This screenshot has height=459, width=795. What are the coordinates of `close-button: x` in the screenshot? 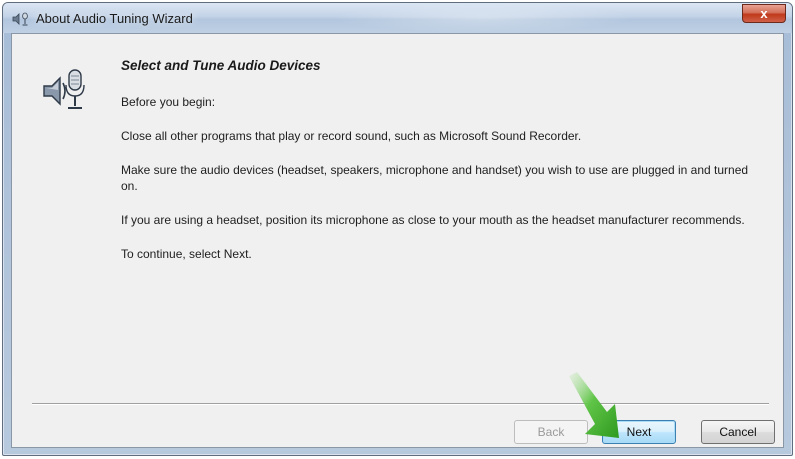 It's located at (764, 13).